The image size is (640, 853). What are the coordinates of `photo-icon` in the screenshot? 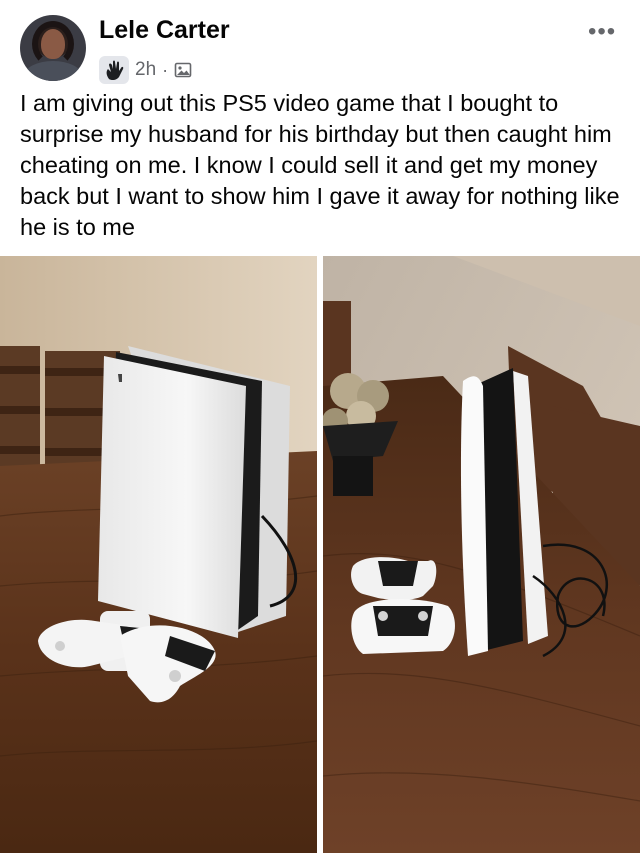 It's located at (183, 70).